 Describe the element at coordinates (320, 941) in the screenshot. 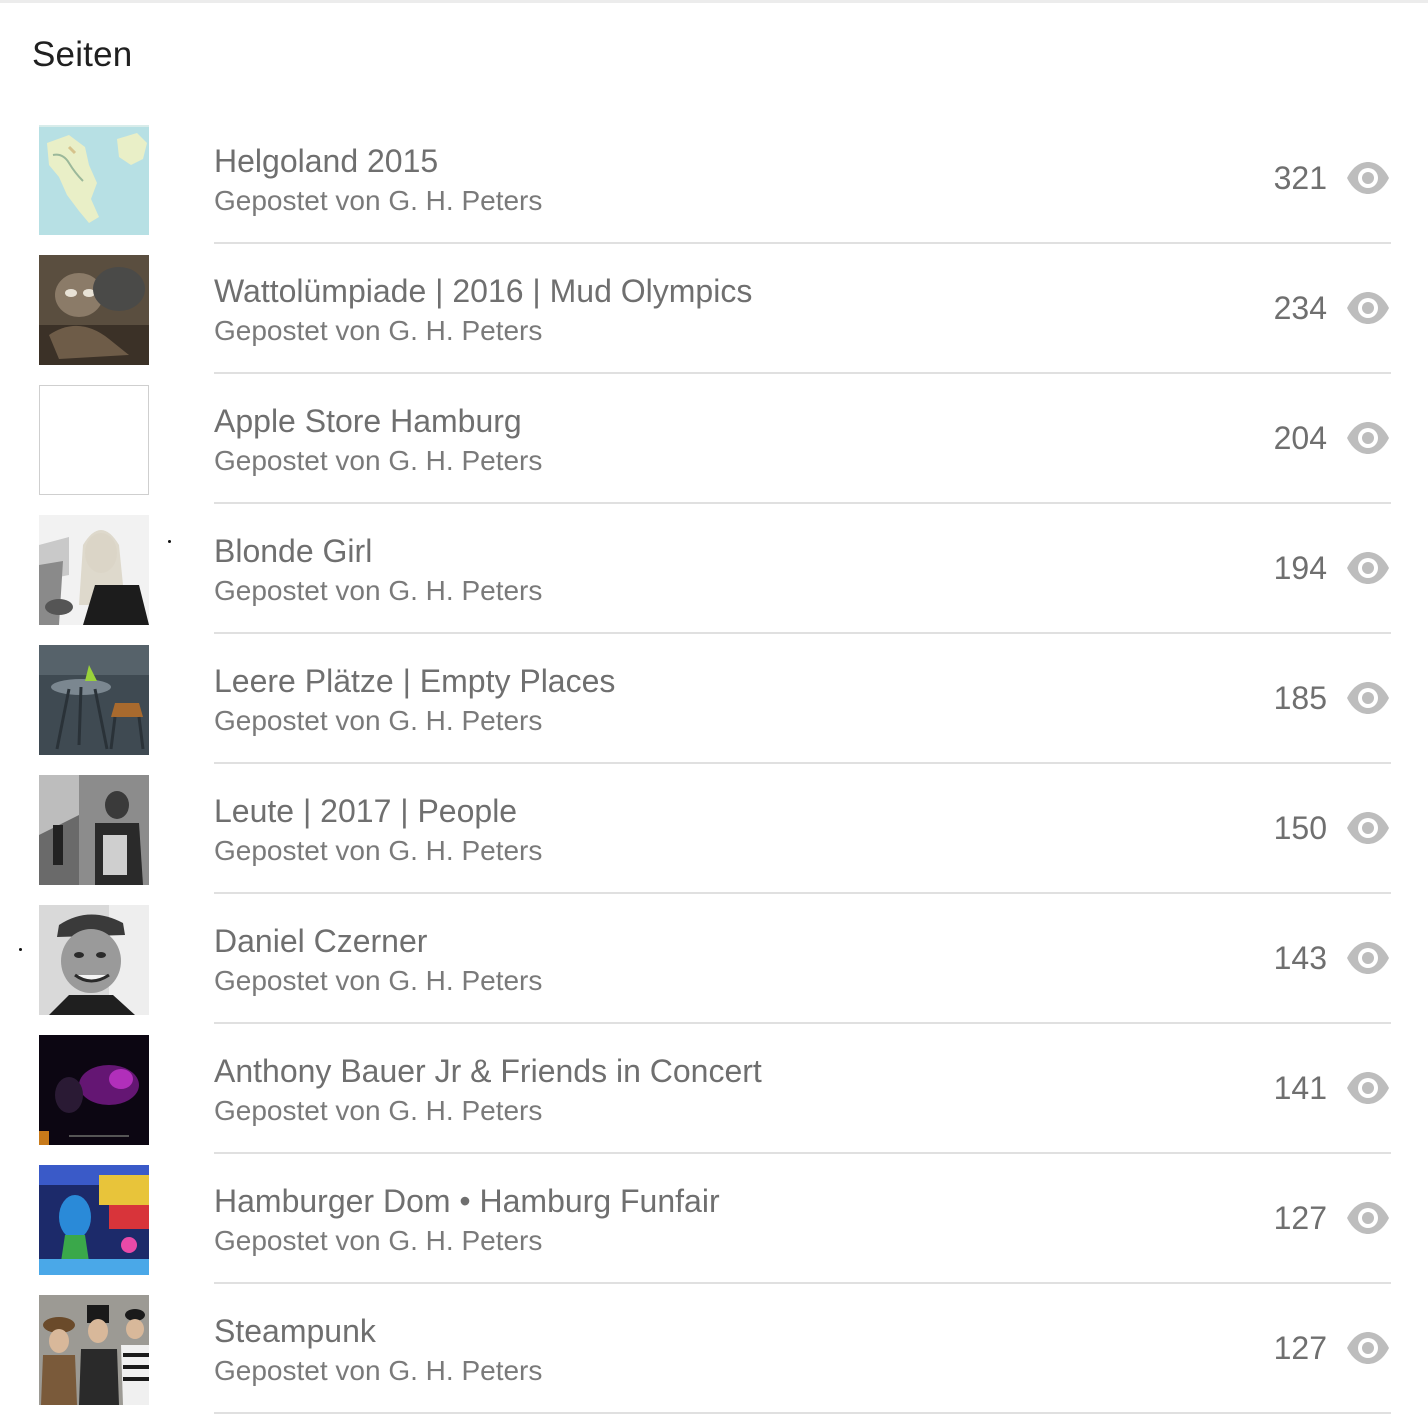

I see `item-title: Daniel Czerner` at that location.